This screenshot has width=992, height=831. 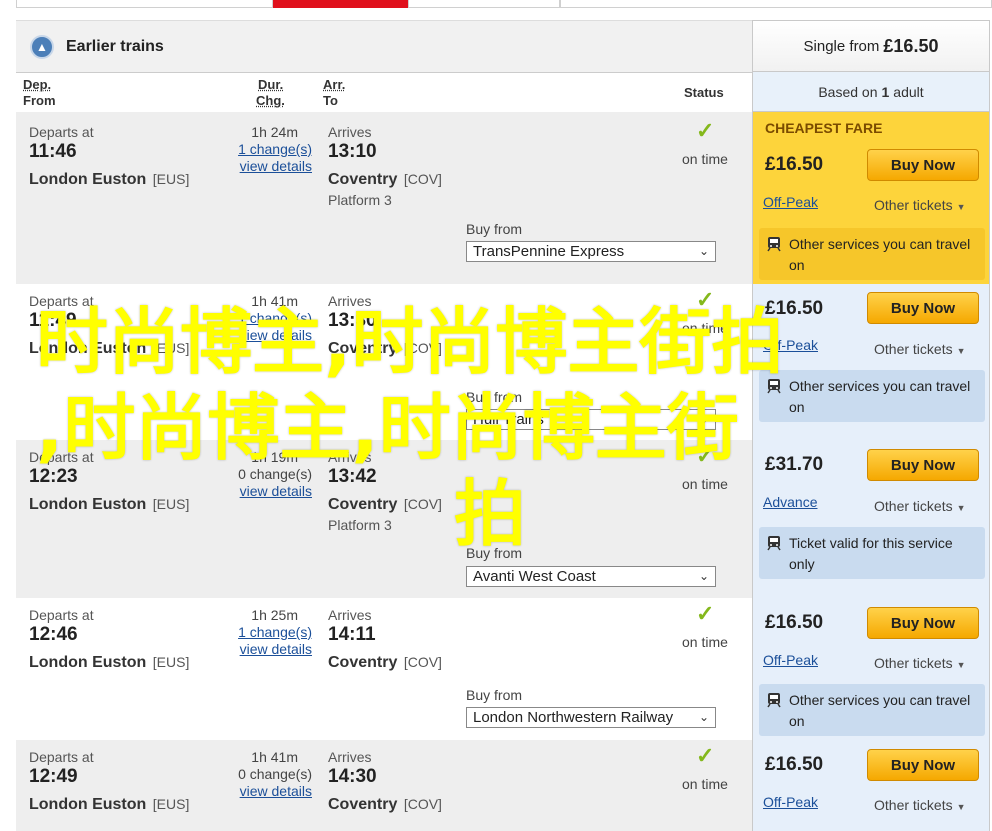 What do you see at coordinates (703, 576) in the screenshot?
I see `chevron-down-icon: ⌄` at bounding box center [703, 576].